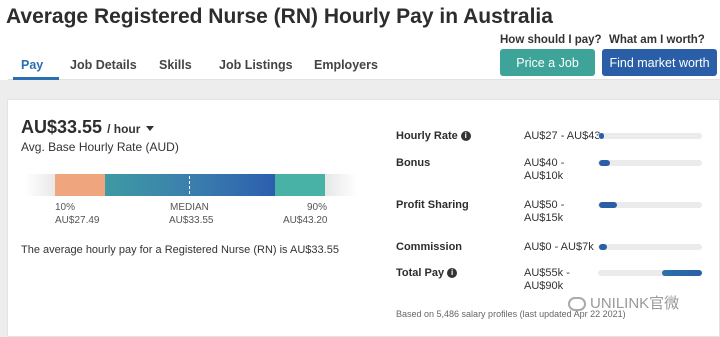  I want to click on p90-value: AU$43.20, so click(305, 220).